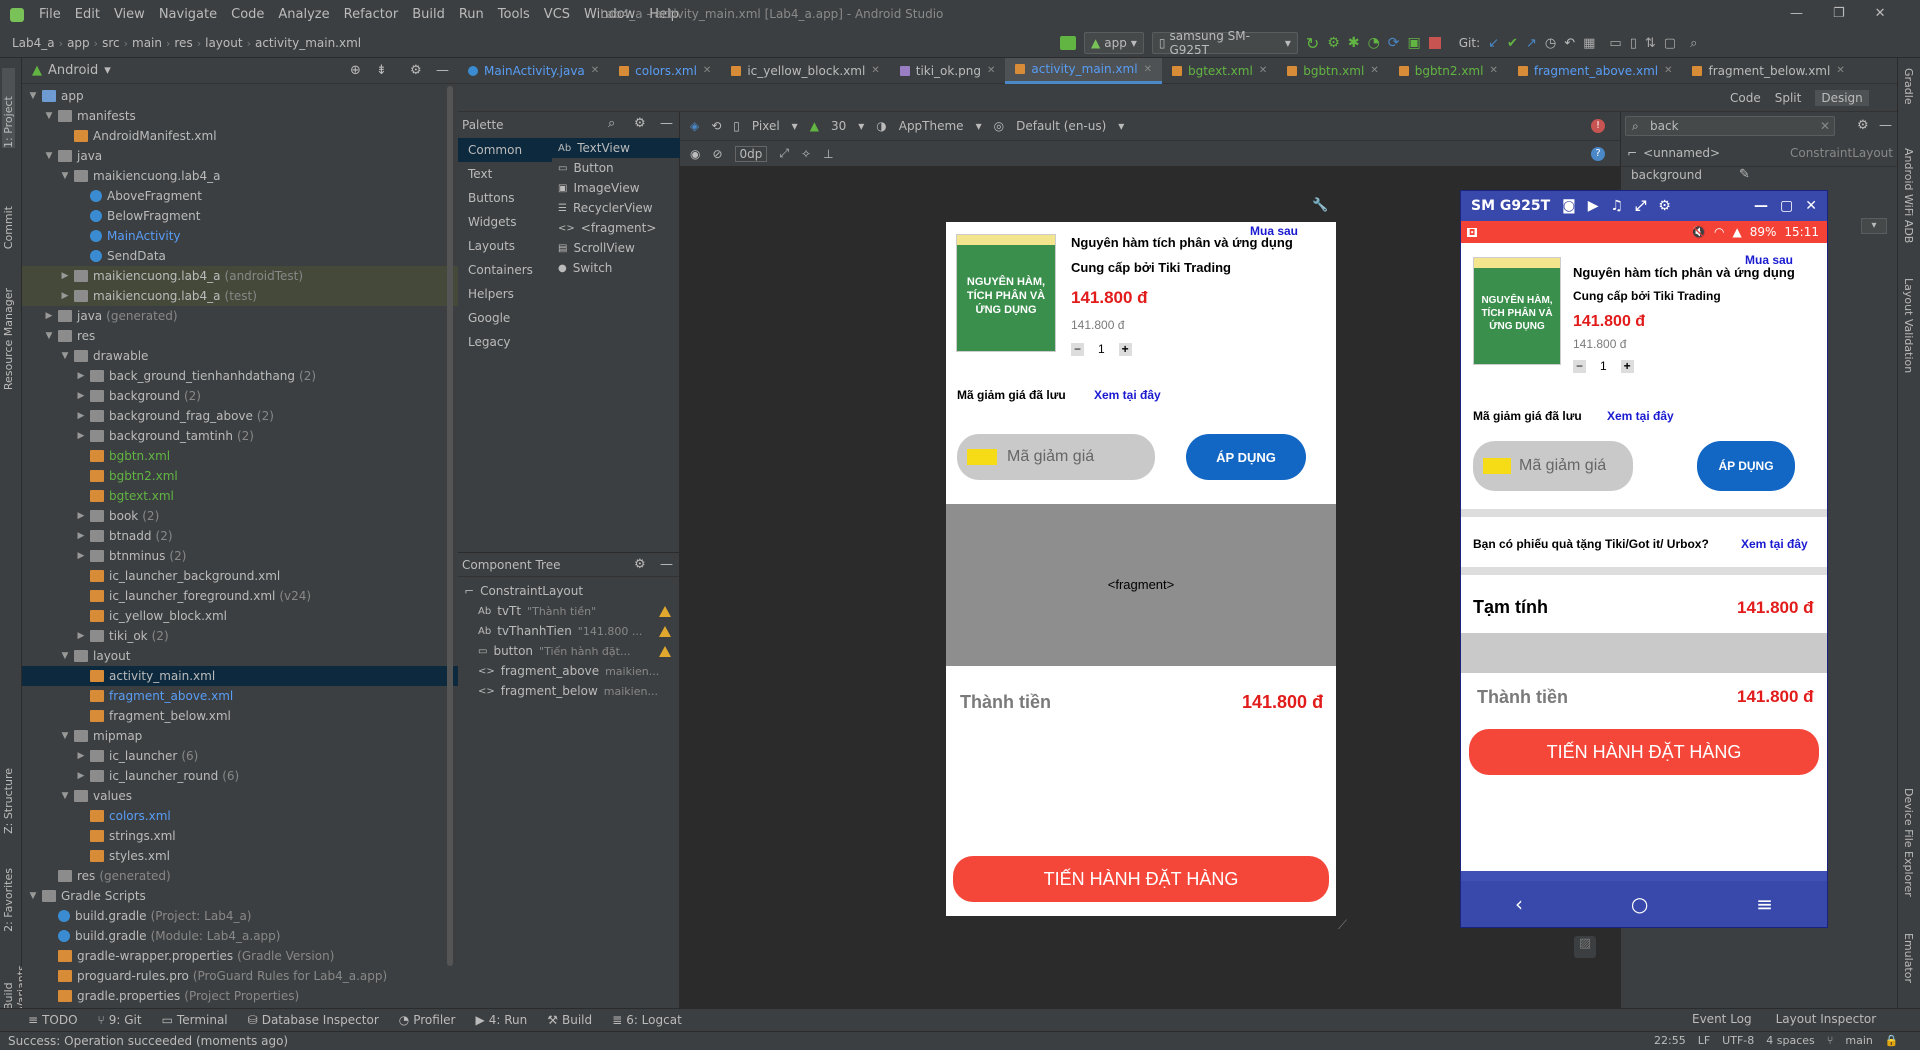 This screenshot has width=1920, height=1050. What do you see at coordinates (505, 294) in the screenshot?
I see `palette-category-helpers: Helpers` at bounding box center [505, 294].